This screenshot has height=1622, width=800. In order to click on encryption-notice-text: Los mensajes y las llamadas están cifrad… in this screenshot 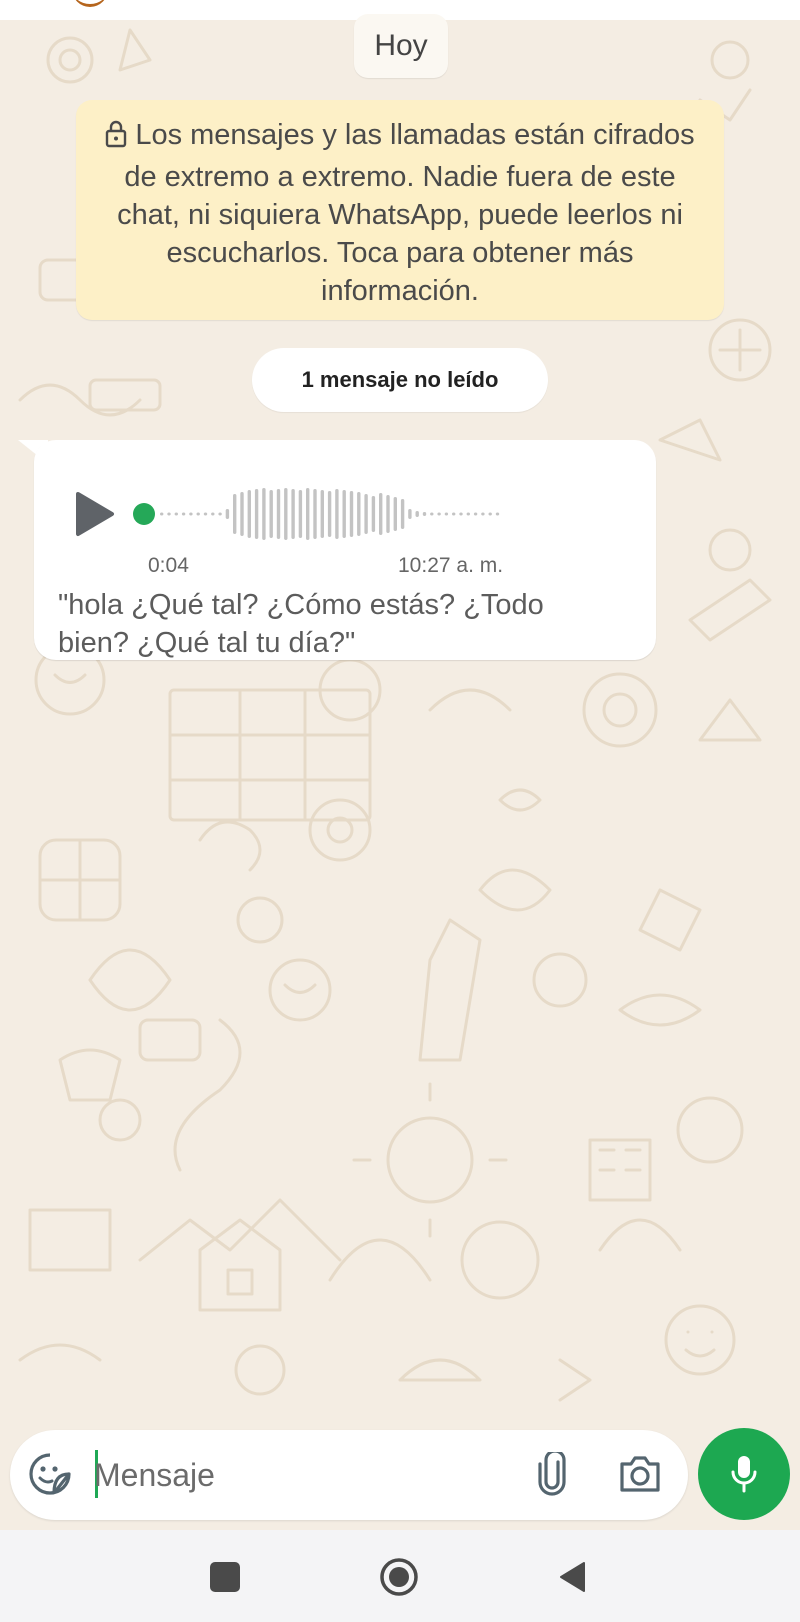, I will do `click(406, 213)`.